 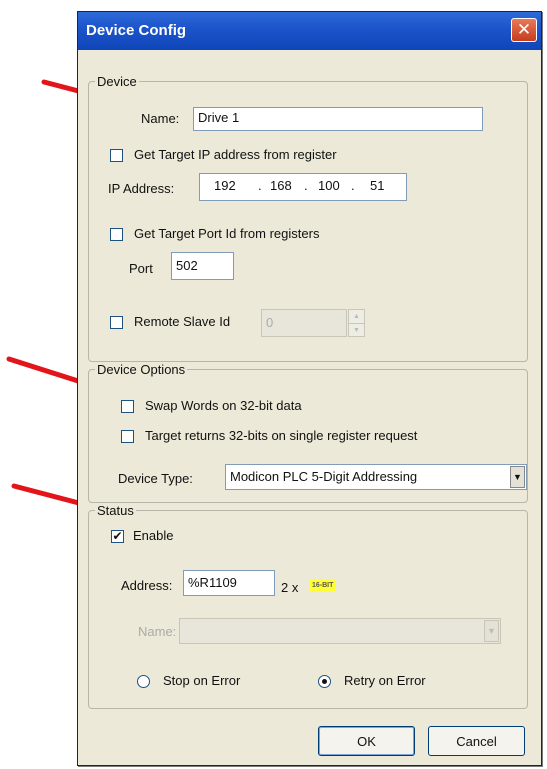 I want to click on ip-address-input: 192 . 168 . 100 . 51, so click(x=303, y=187).